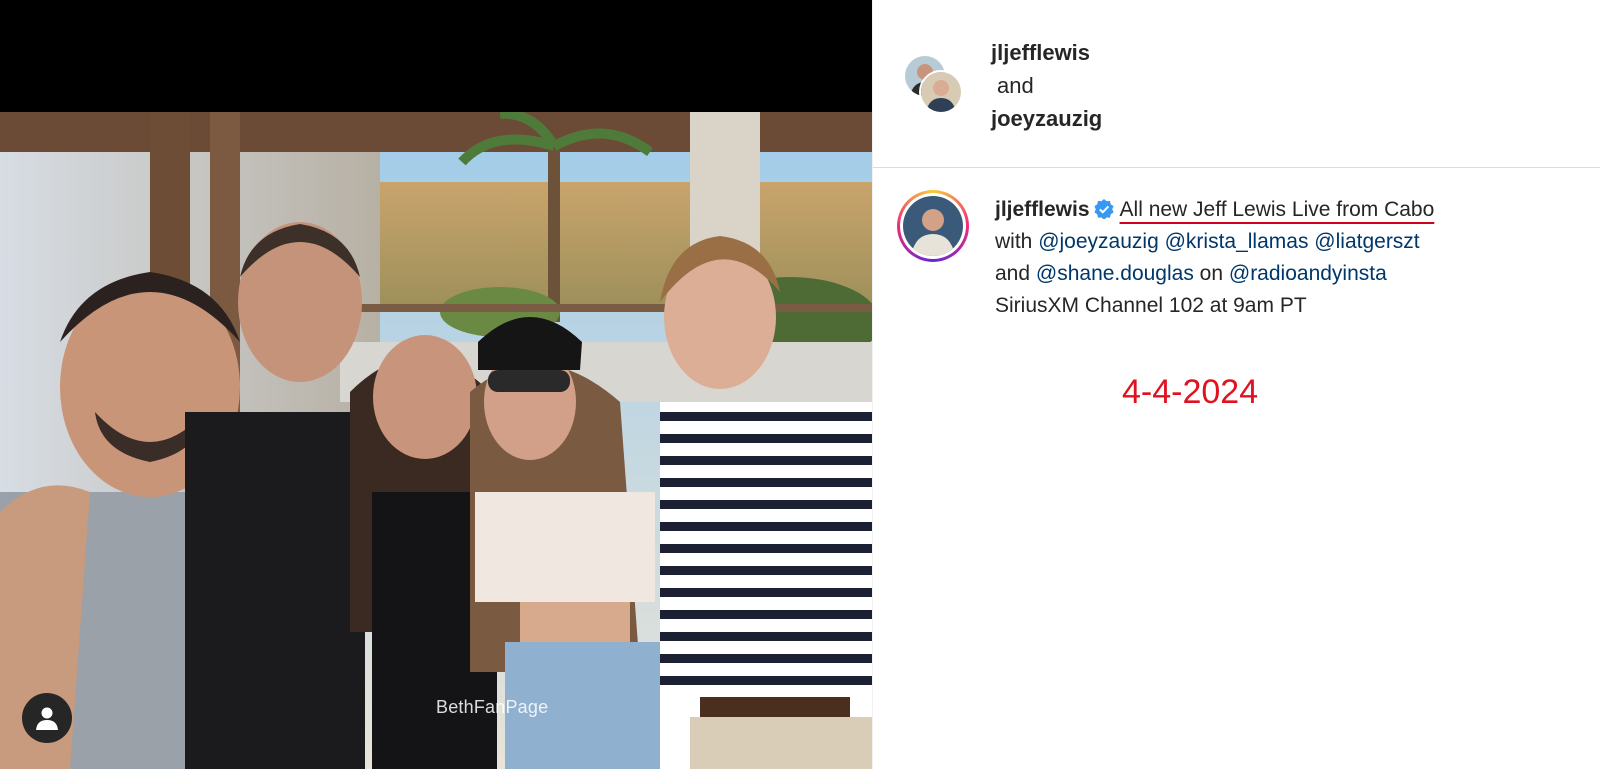 The image size is (1600, 769). What do you see at coordinates (1151, 305) in the screenshot?
I see `caption-line: SiriusXM Channel 102 at 9am PT` at bounding box center [1151, 305].